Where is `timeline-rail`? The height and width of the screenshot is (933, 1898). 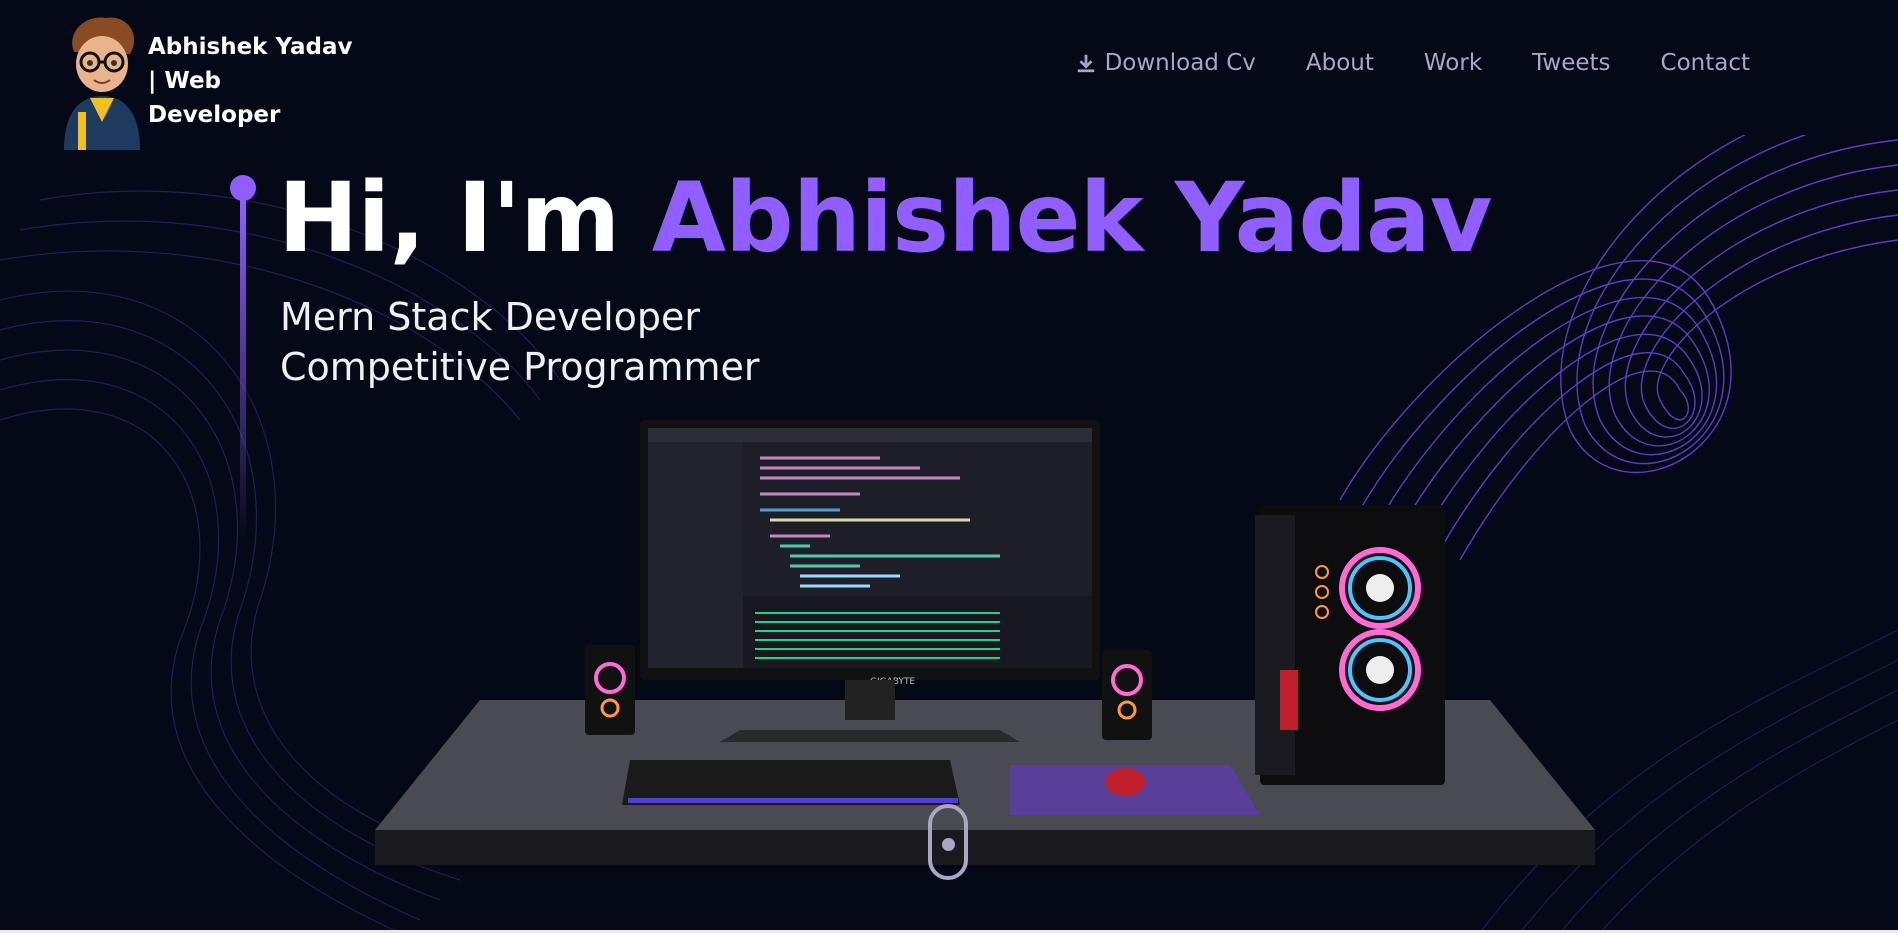 timeline-rail is located at coordinates (243, 370).